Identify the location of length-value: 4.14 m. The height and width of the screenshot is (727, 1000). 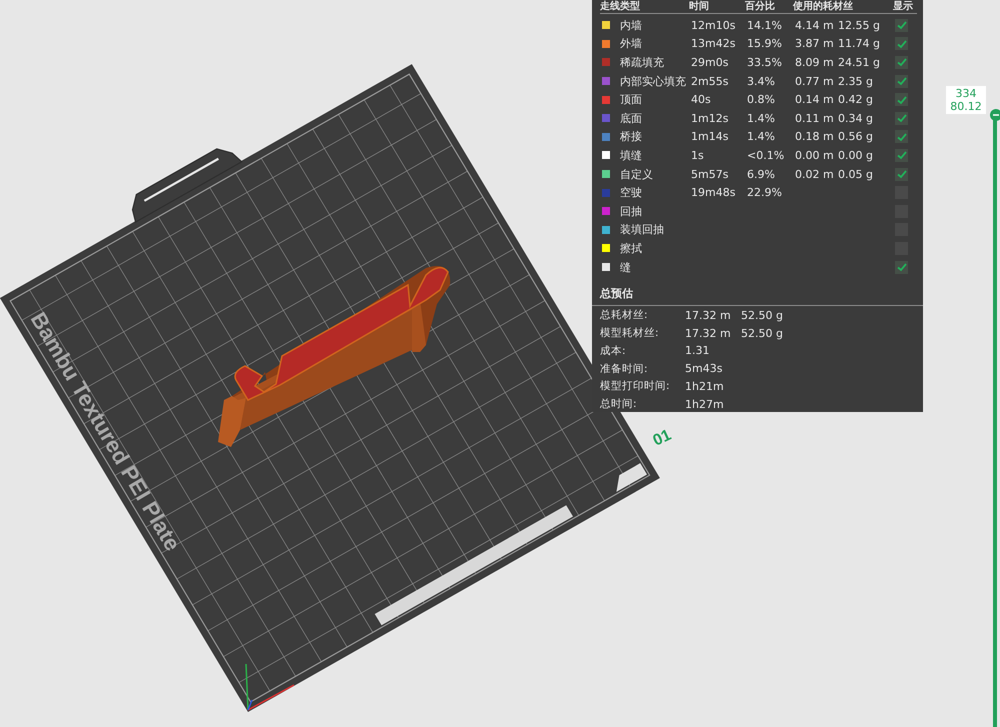
(814, 25).